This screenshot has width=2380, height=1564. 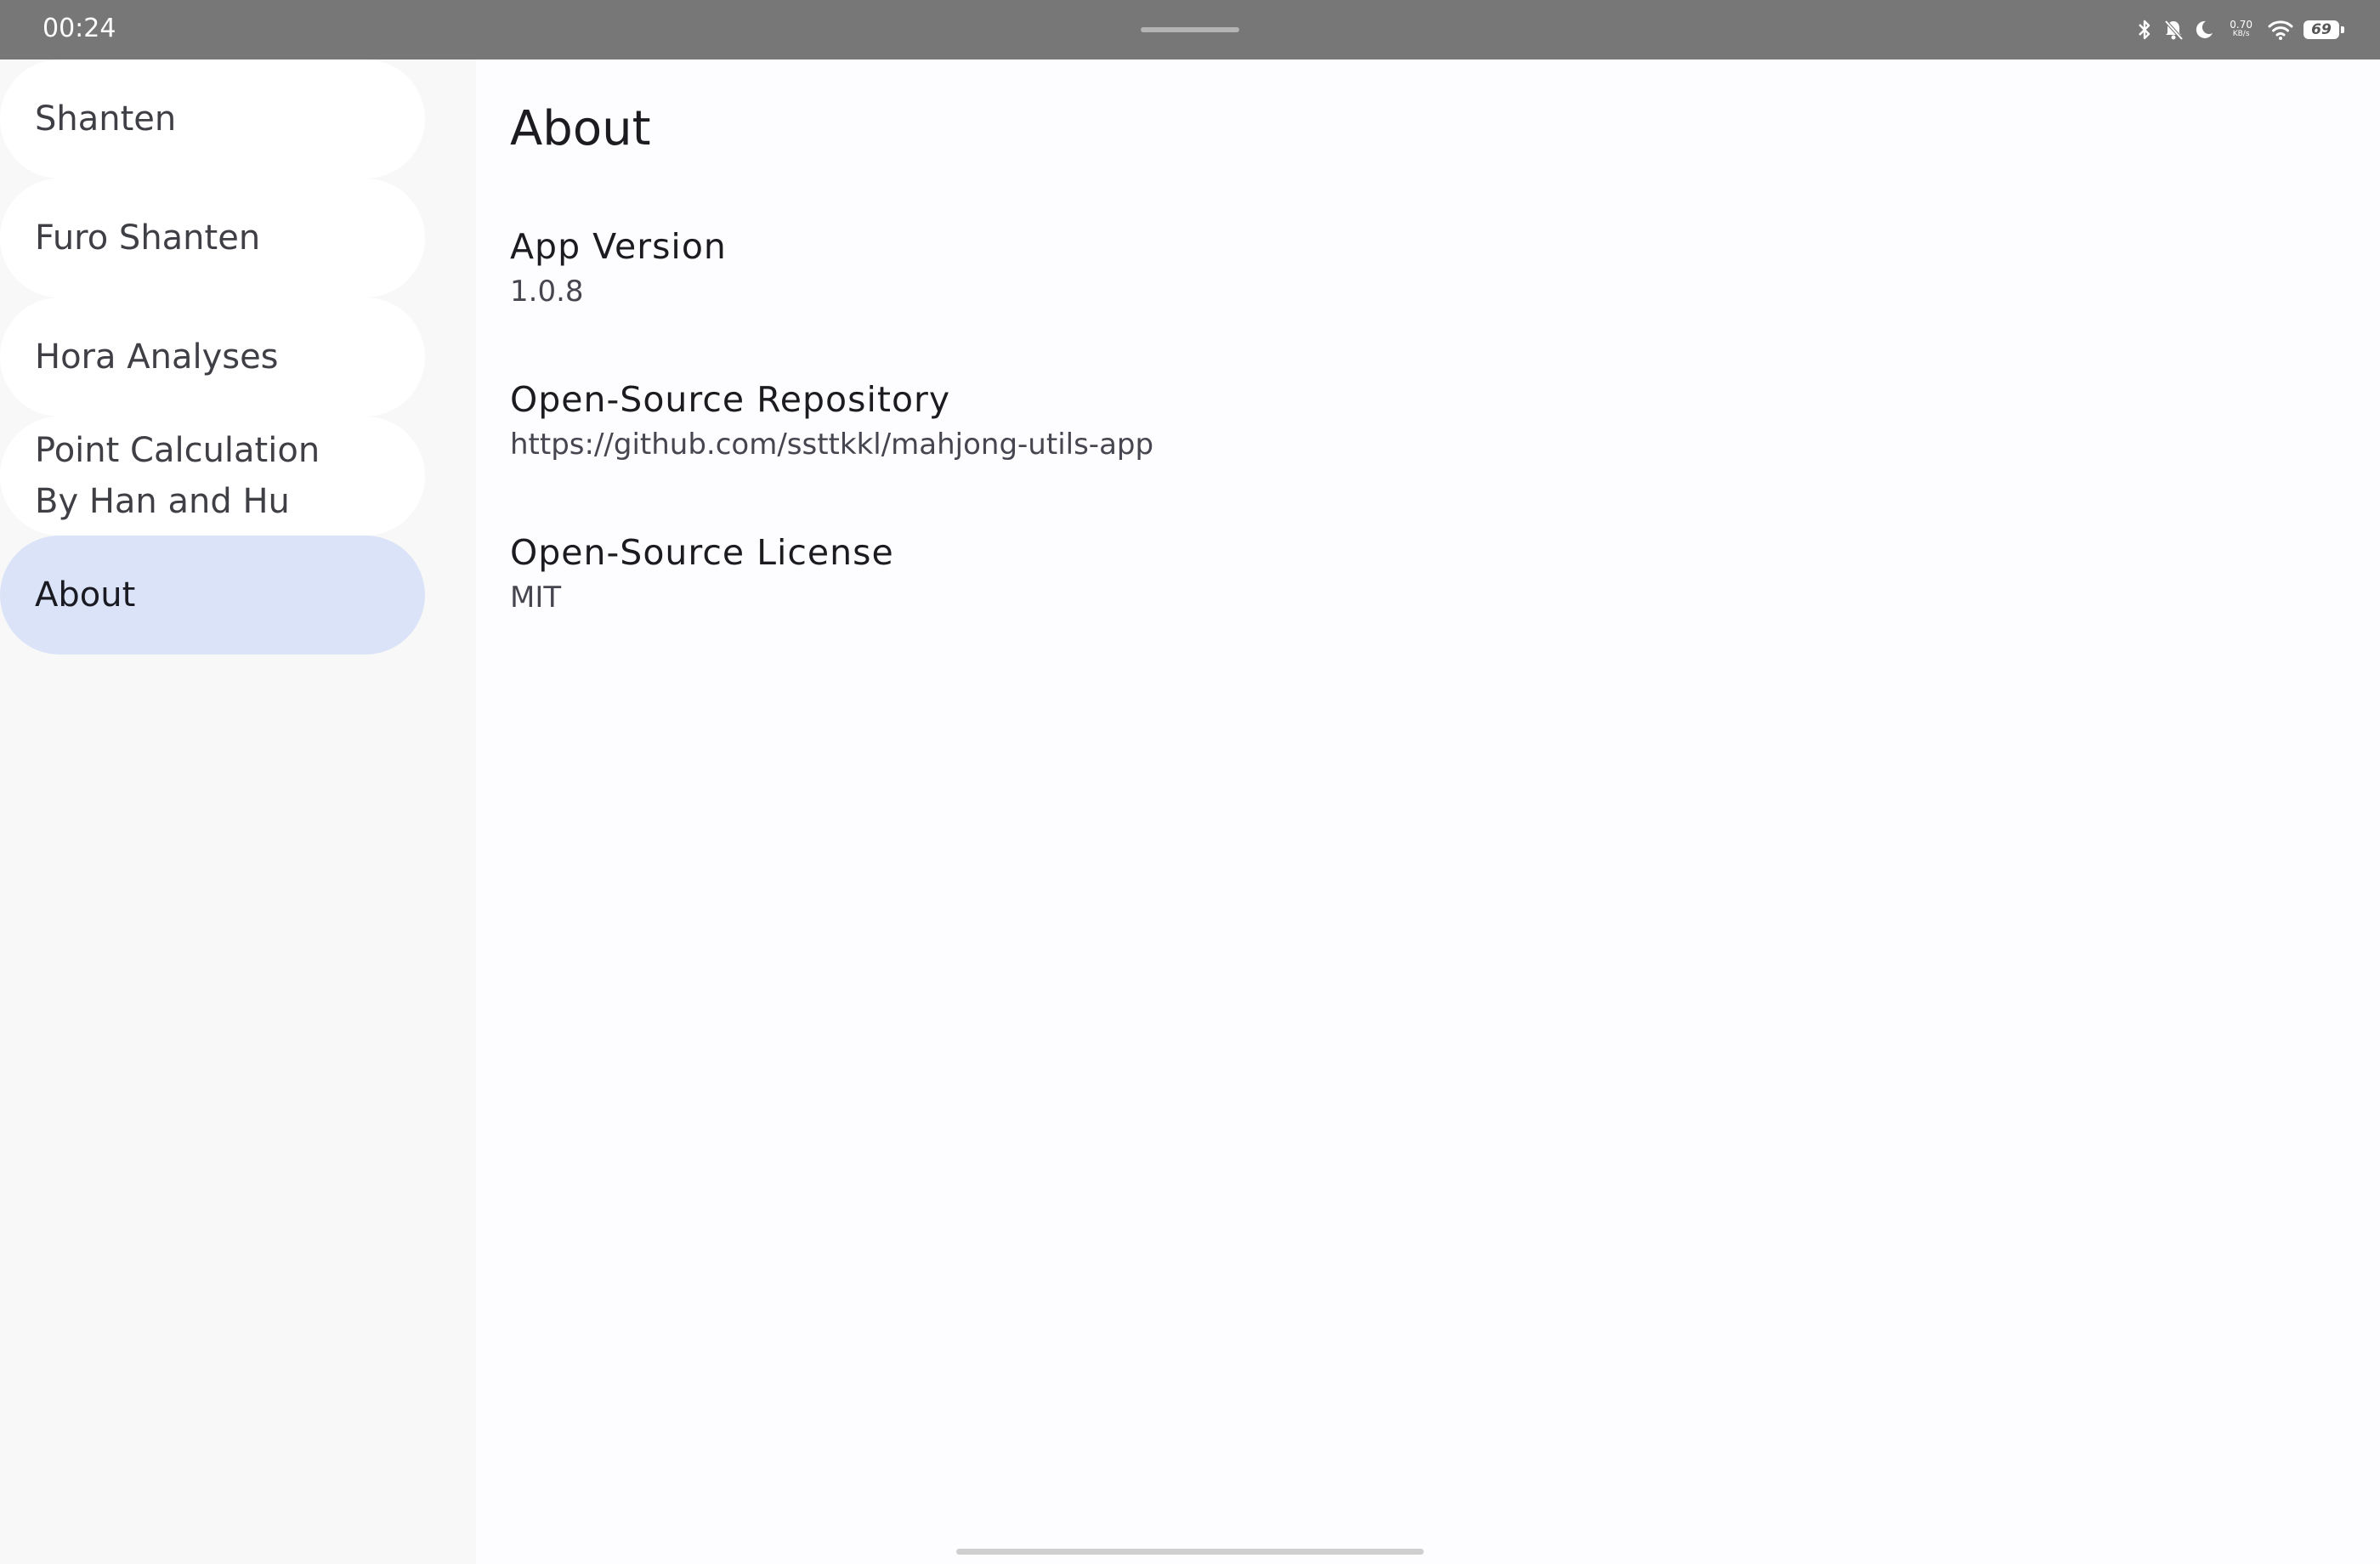 I want to click on nav-item-label: Furo Shanten, so click(x=148, y=238).